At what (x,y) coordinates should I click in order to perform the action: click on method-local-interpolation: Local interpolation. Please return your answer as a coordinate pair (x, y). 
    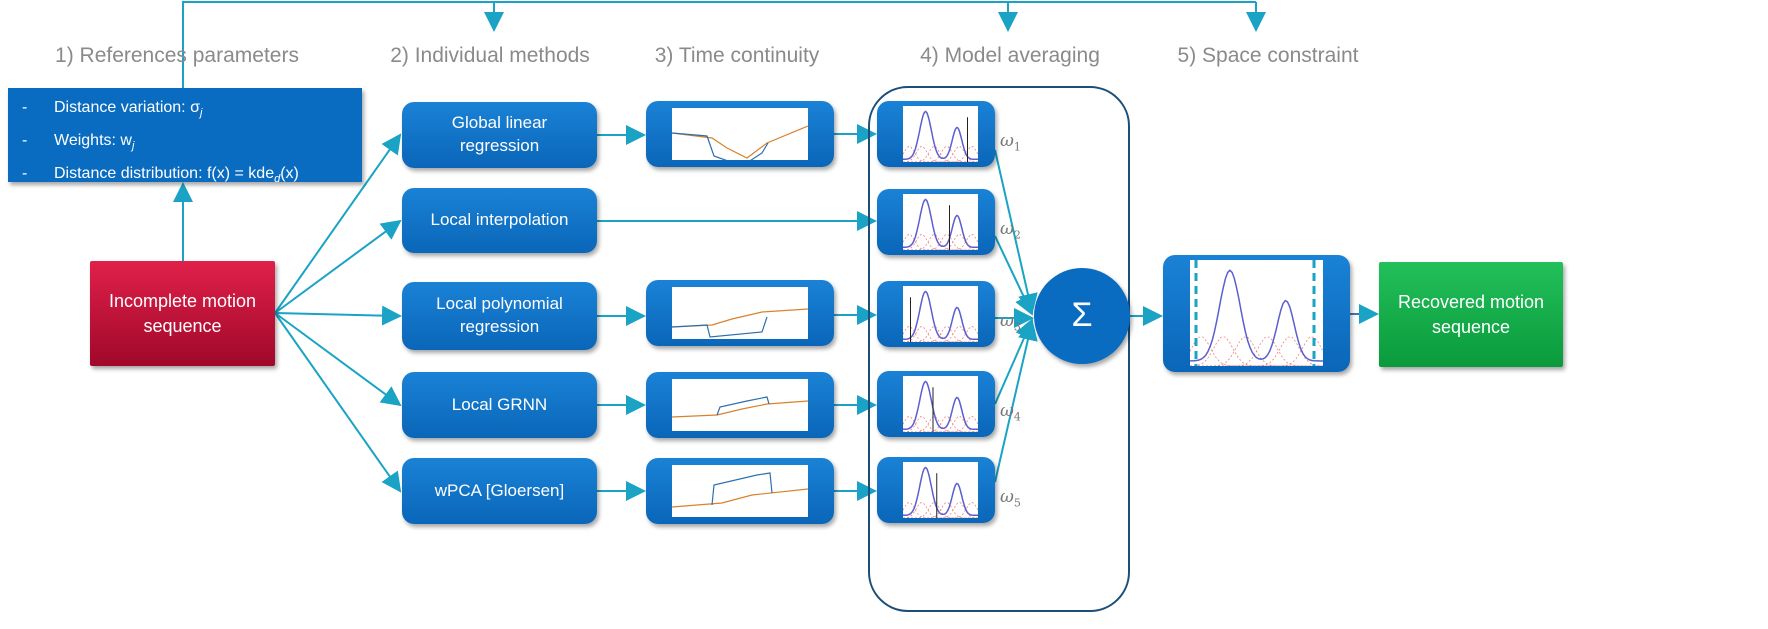
    Looking at the image, I should click on (499, 220).